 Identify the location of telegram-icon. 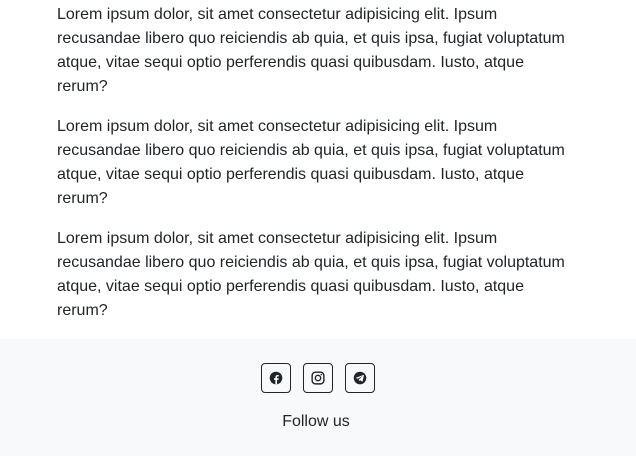
(360, 378).